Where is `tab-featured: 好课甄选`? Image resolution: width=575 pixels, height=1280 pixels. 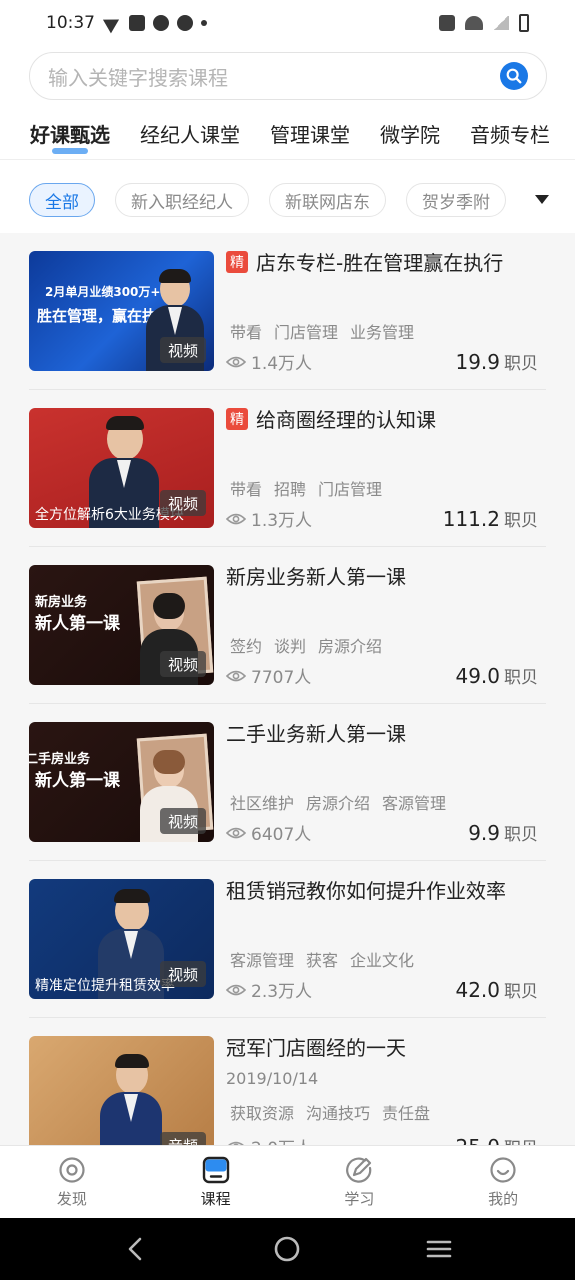 tab-featured: 好课甄选 is located at coordinates (70, 136).